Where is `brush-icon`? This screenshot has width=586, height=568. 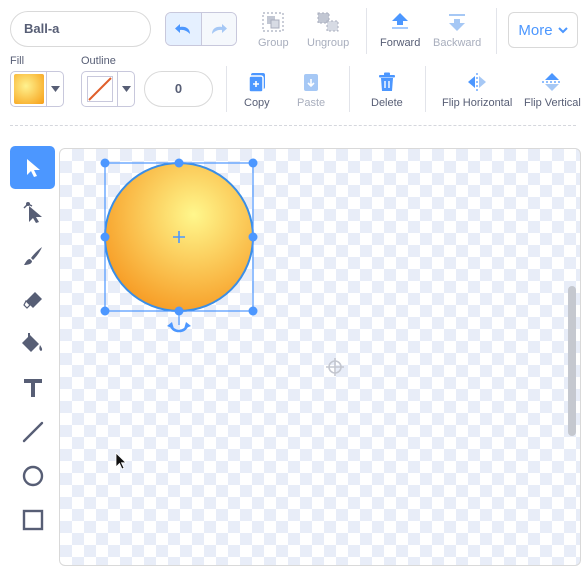
brush-icon is located at coordinates (32, 255).